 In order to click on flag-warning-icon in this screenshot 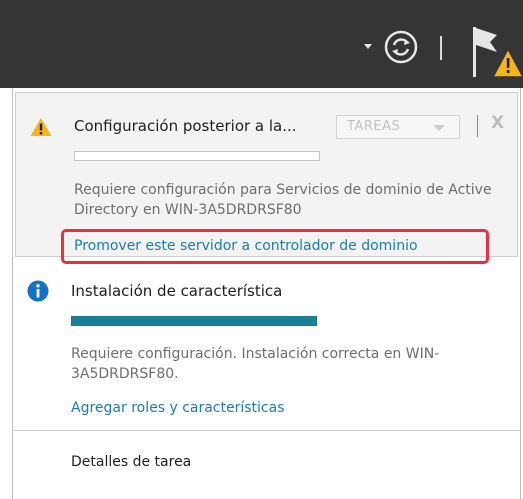, I will do `click(496, 54)`.